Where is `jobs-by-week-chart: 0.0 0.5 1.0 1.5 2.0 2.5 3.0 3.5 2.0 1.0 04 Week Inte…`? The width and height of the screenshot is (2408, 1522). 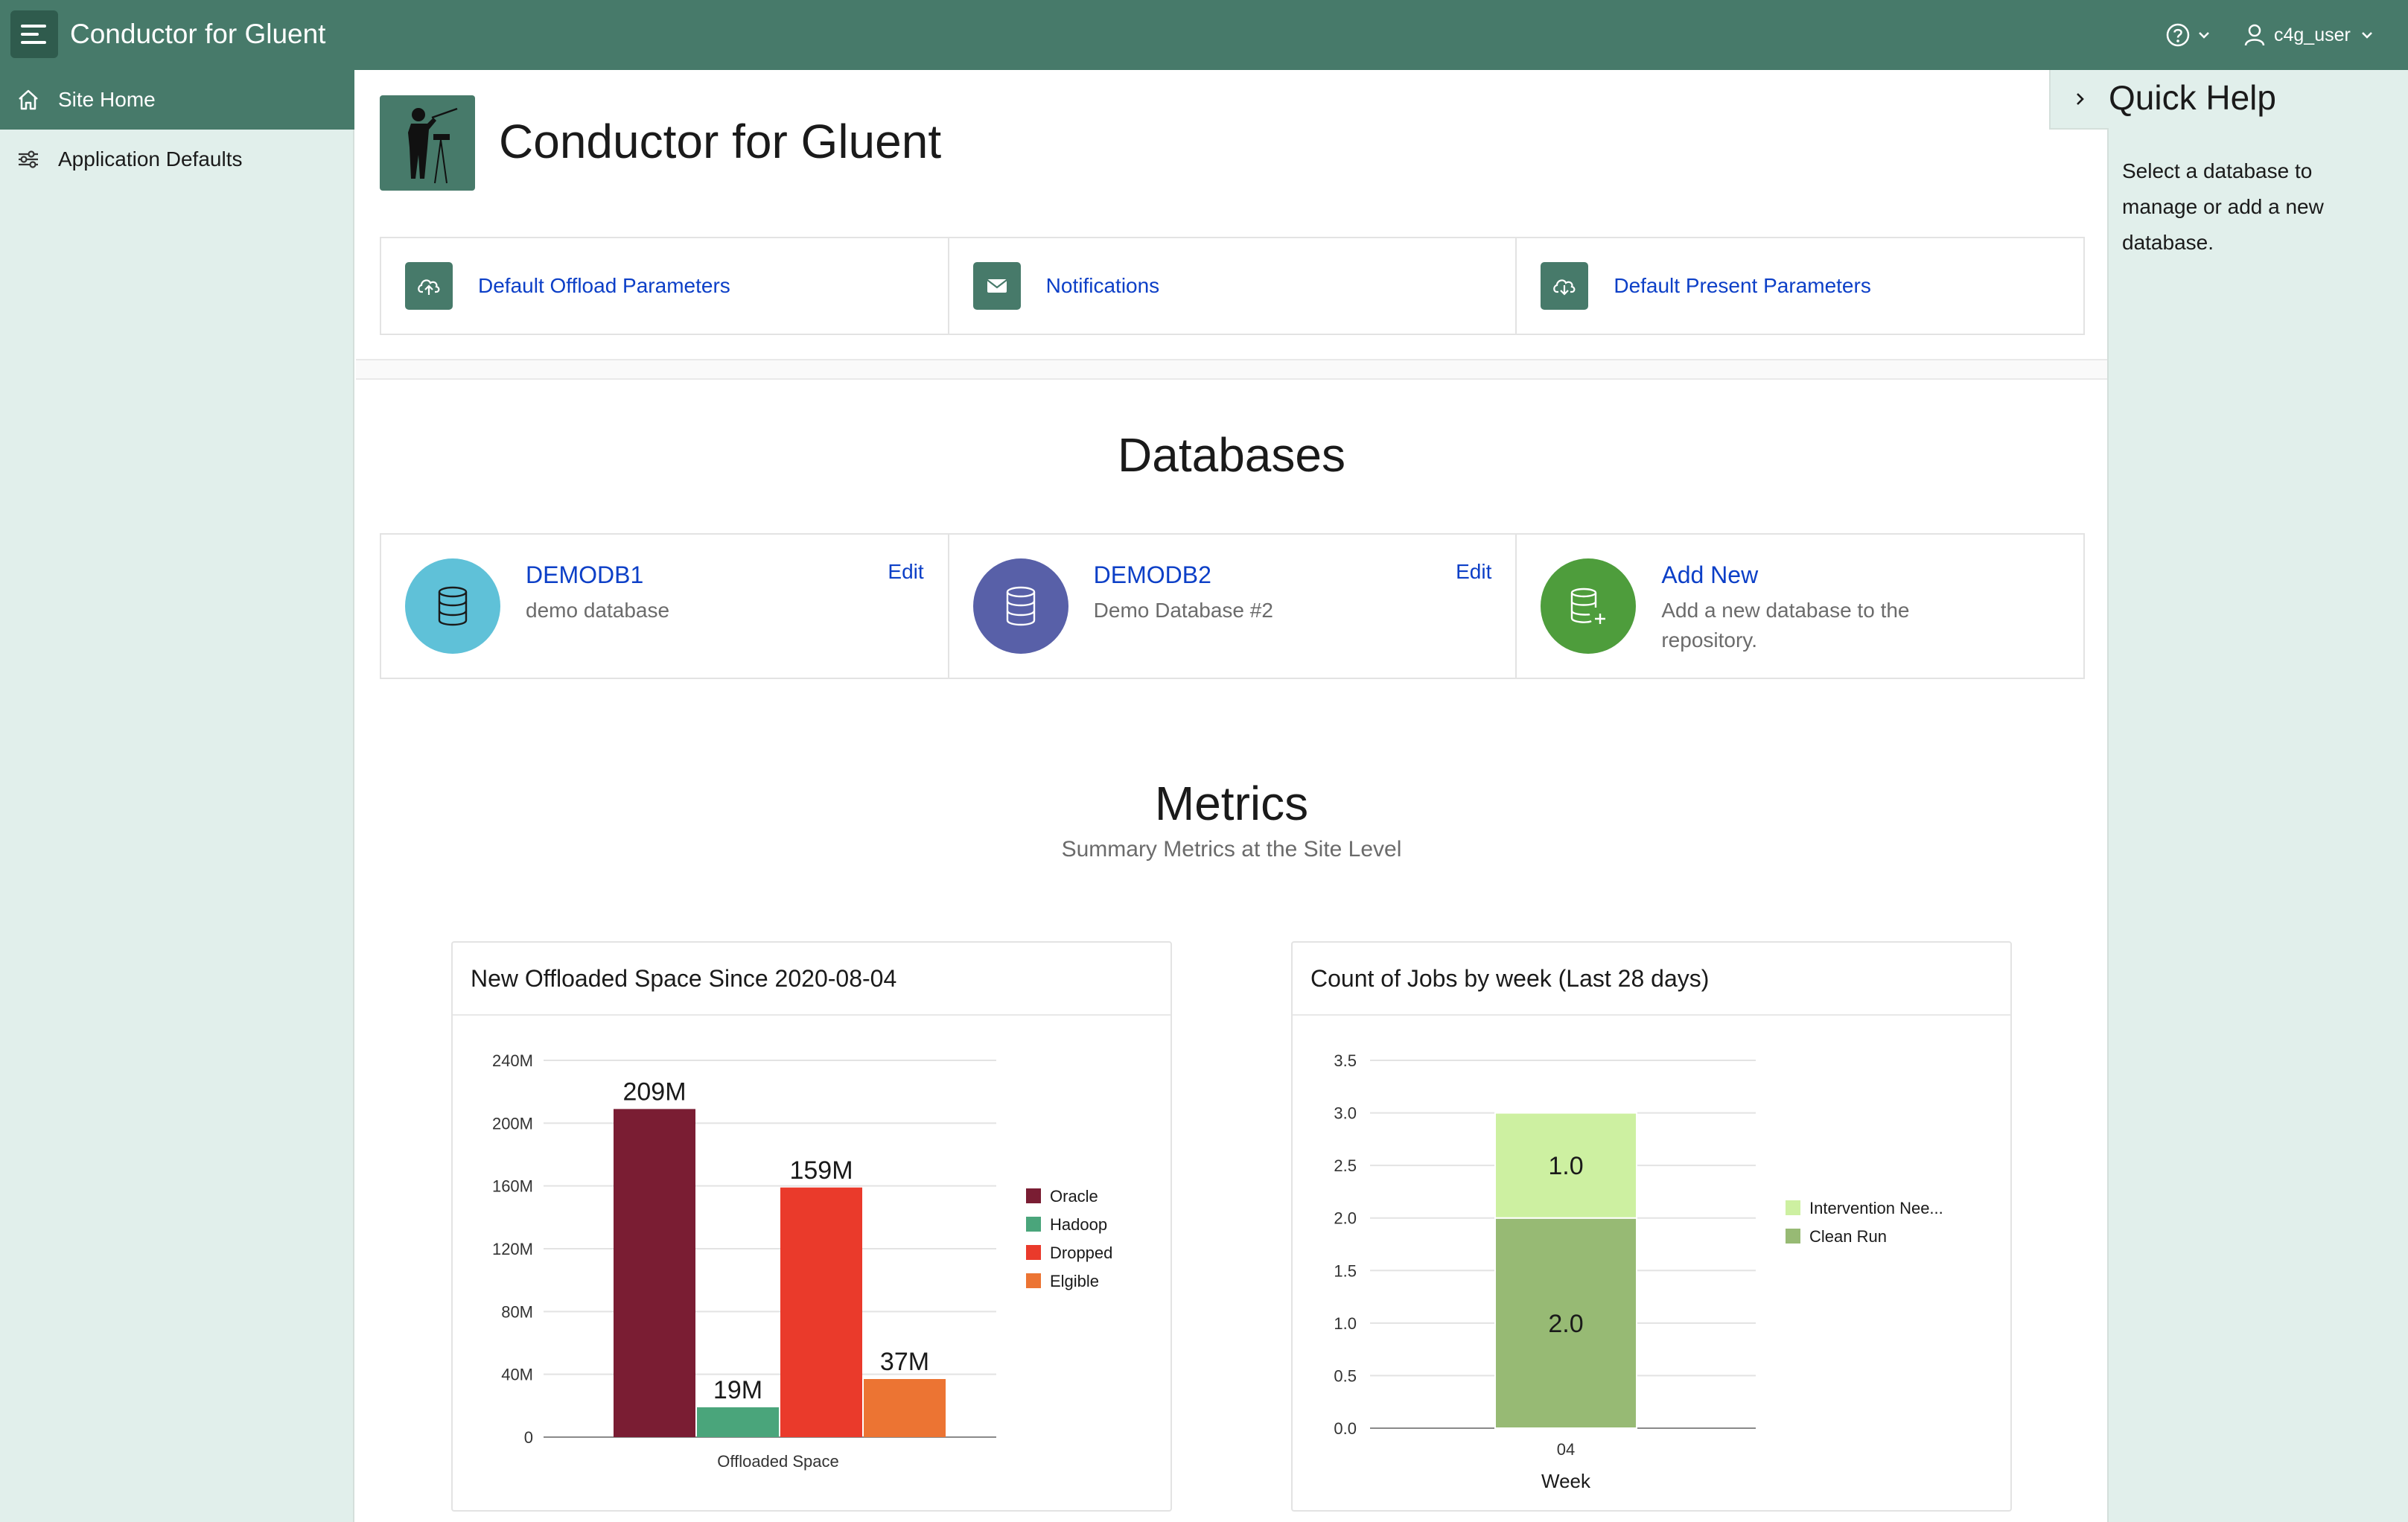 jobs-by-week-chart: 0.0 0.5 1.0 1.5 2.0 2.5 3.0 3.5 2.0 1.0 04 Week Inte… is located at coordinates (1638, 1271).